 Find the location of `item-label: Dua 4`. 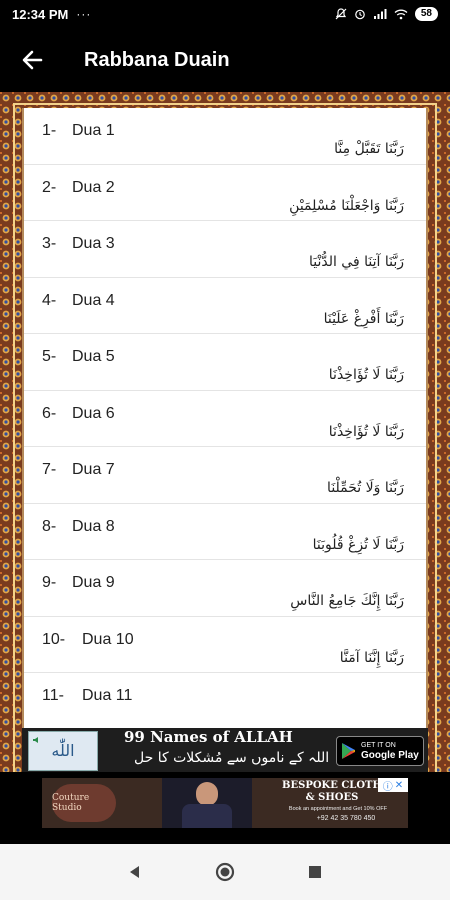

item-label: Dua 4 is located at coordinates (93, 300).